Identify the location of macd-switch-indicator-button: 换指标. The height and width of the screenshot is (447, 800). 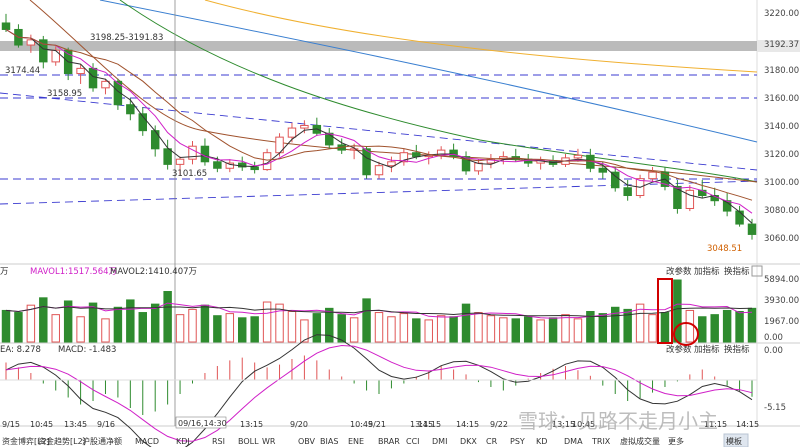
(737, 349).